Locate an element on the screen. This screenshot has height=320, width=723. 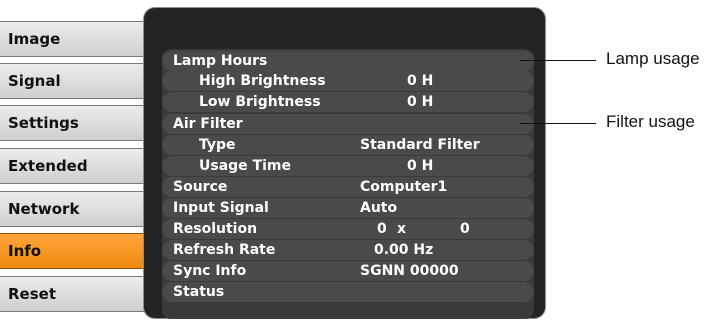
low-brightness-value: 0 H is located at coordinates (420, 102).